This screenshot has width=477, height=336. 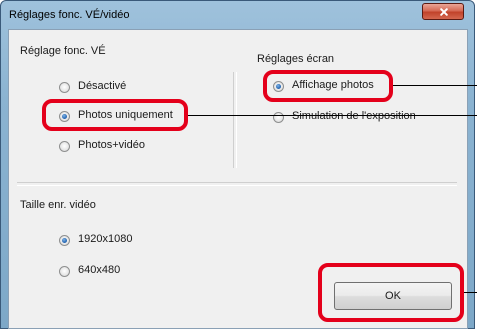 What do you see at coordinates (99, 270) in the screenshot?
I see `option-640x480-label: 640x480` at bounding box center [99, 270].